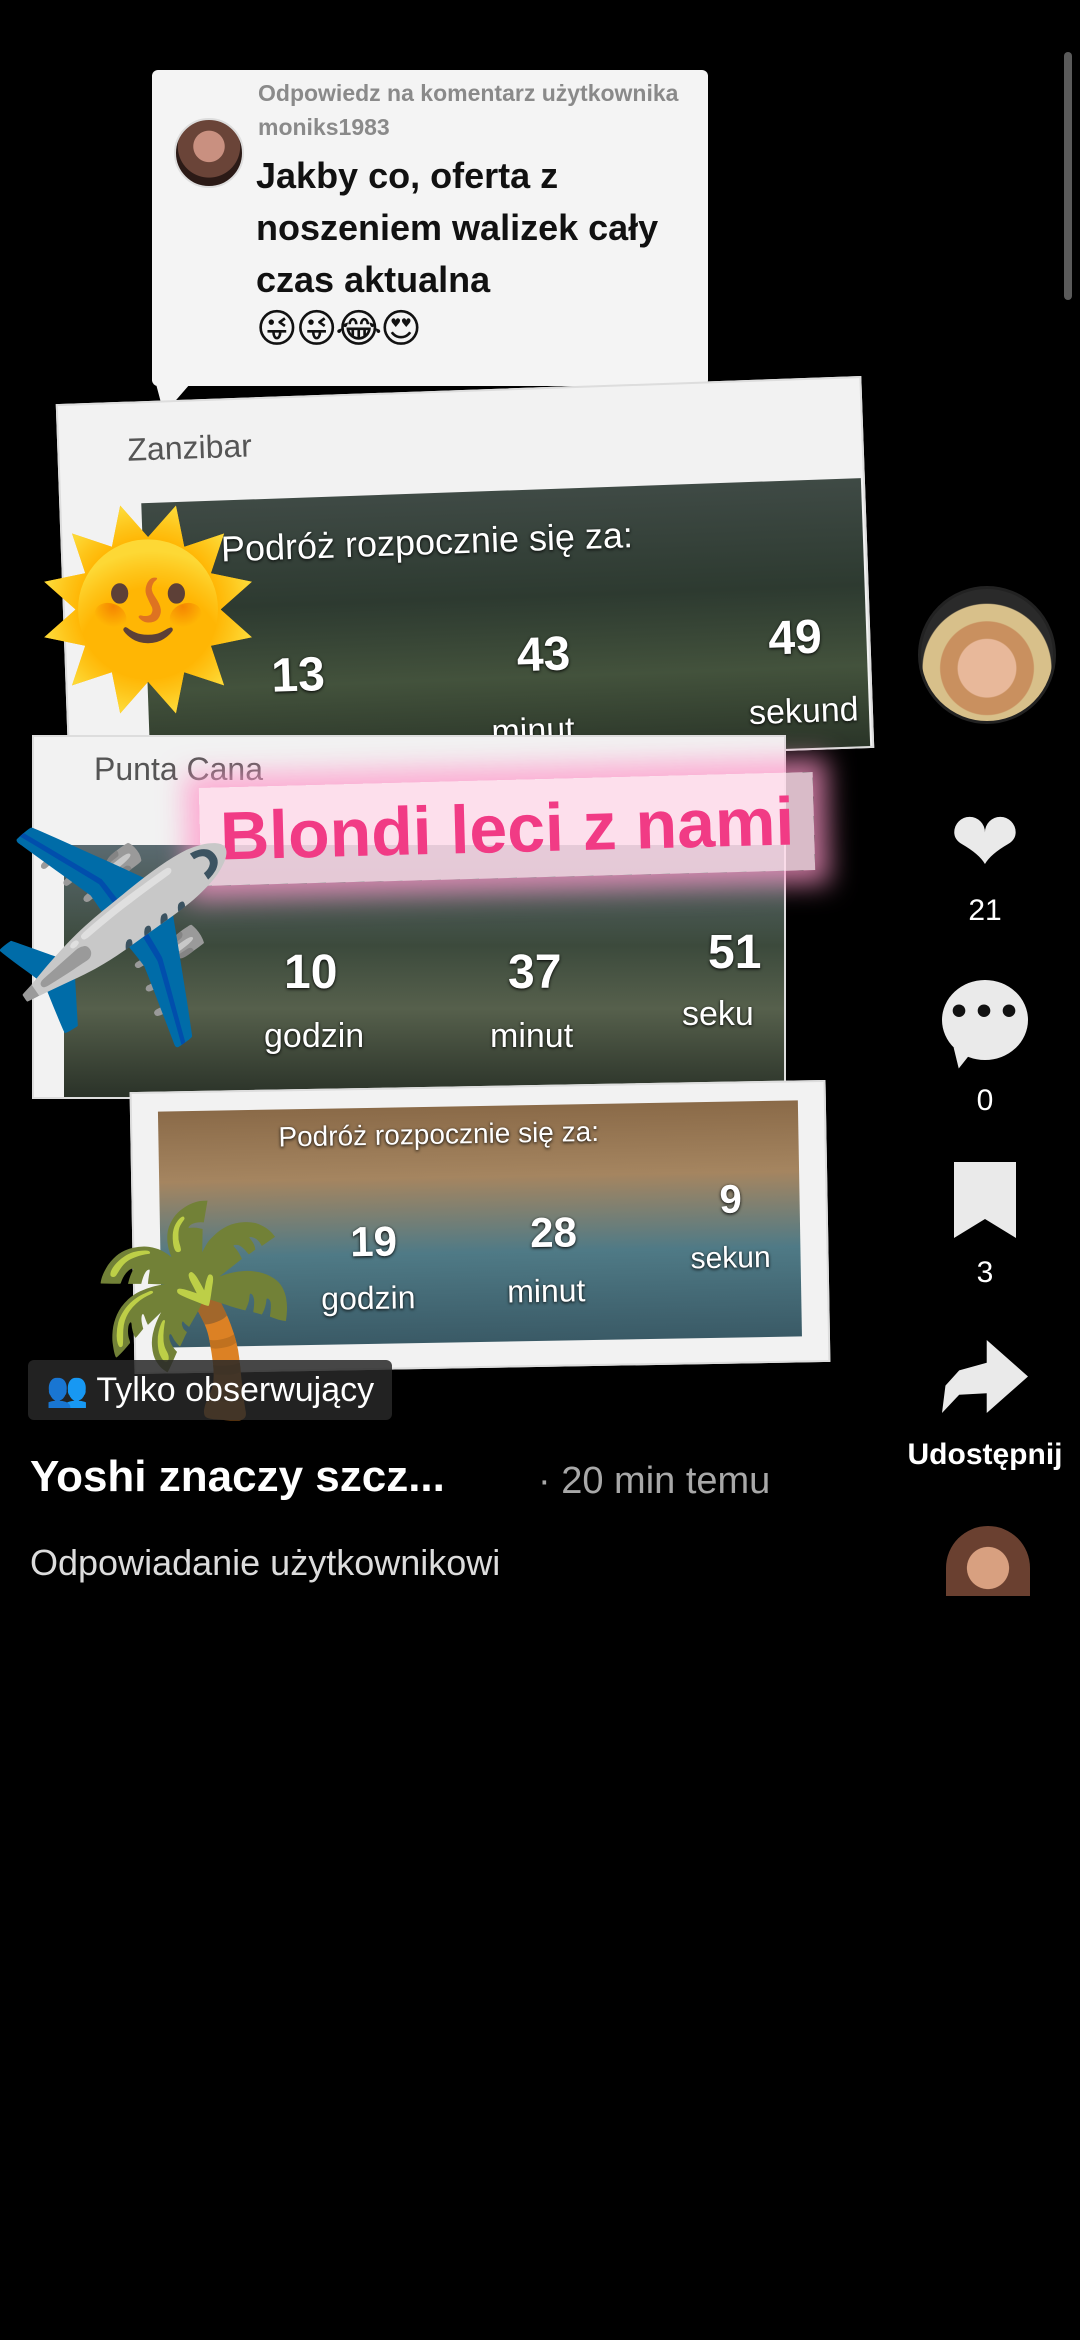  Describe the element at coordinates (67, 1390) in the screenshot. I see `users-icon: 👥` at that location.